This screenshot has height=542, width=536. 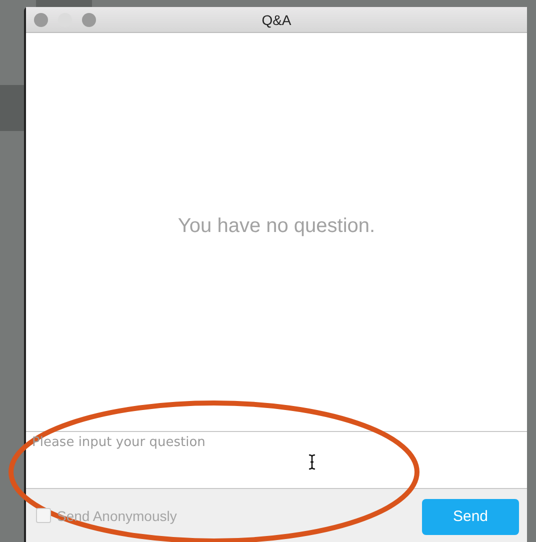 I want to click on question-input: Please input your question, so click(x=276, y=460).